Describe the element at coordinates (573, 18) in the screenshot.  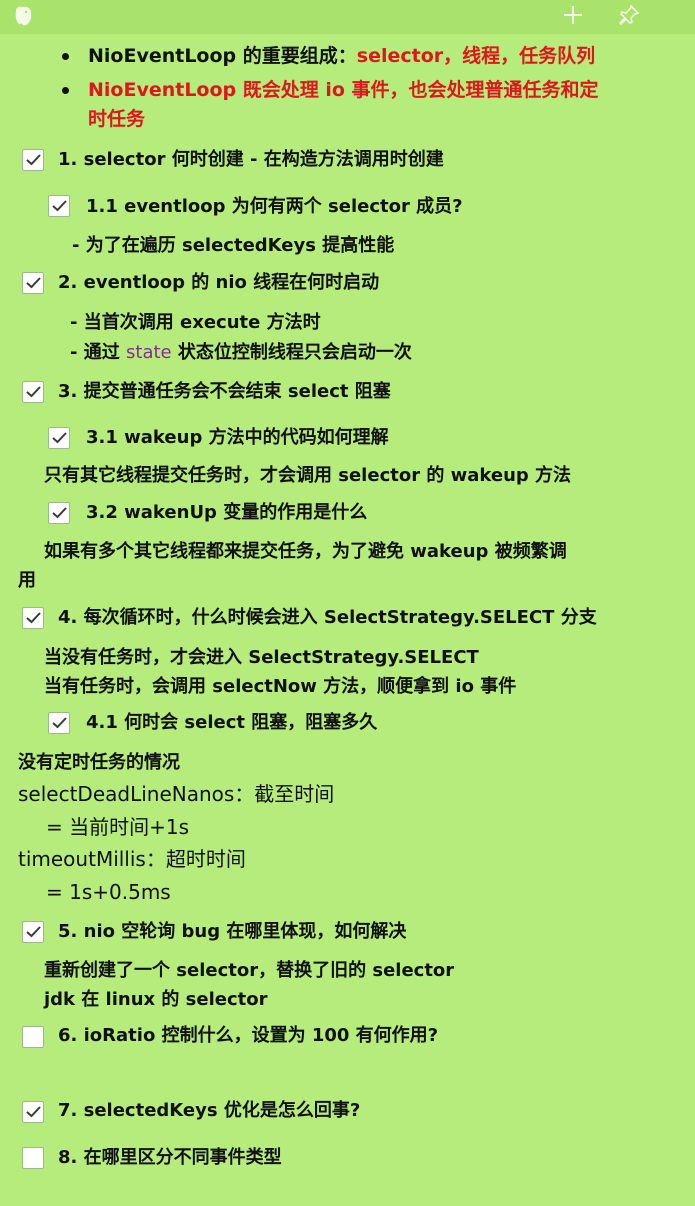
I see `plus-icon` at that location.